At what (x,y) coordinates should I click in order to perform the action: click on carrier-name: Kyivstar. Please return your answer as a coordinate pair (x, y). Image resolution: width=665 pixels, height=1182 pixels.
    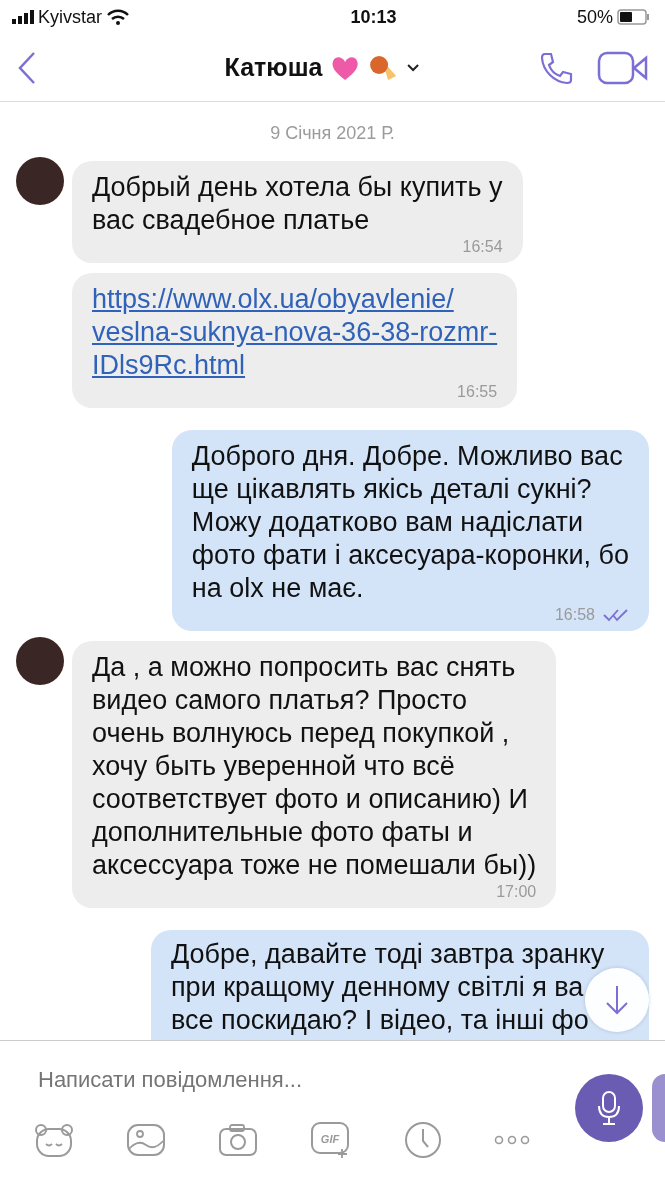
    Looking at the image, I should click on (70, 17).